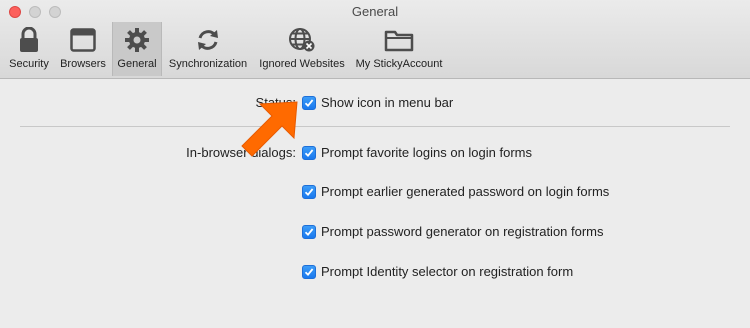  Describe the element at coordinates (83, 40) in the screenshot. I see `browser-window-icon` at that location.